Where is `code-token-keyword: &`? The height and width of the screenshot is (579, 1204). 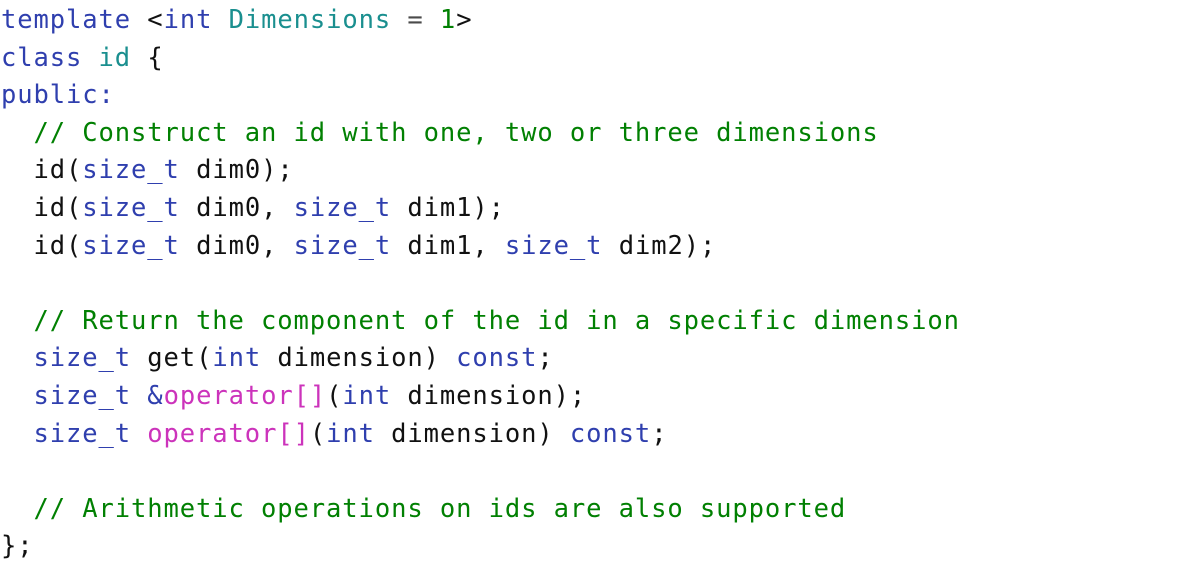
code-token-keyword: & is located at coordinates (155, 395).